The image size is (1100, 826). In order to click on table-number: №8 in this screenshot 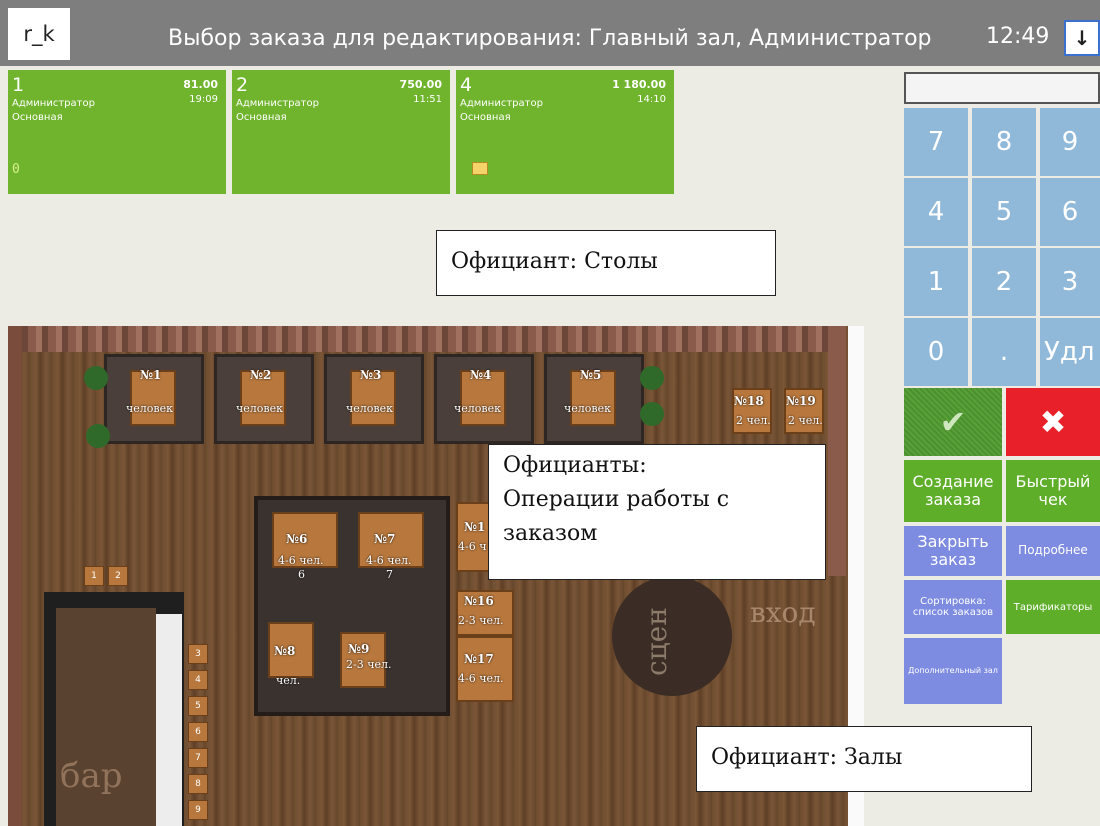, I will do `click(285, 651)`.